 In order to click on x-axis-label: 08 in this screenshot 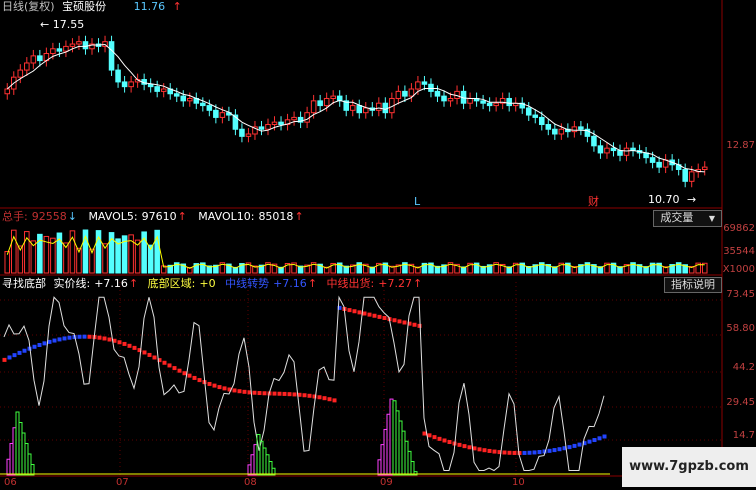, I will do `click(250, 482)`.